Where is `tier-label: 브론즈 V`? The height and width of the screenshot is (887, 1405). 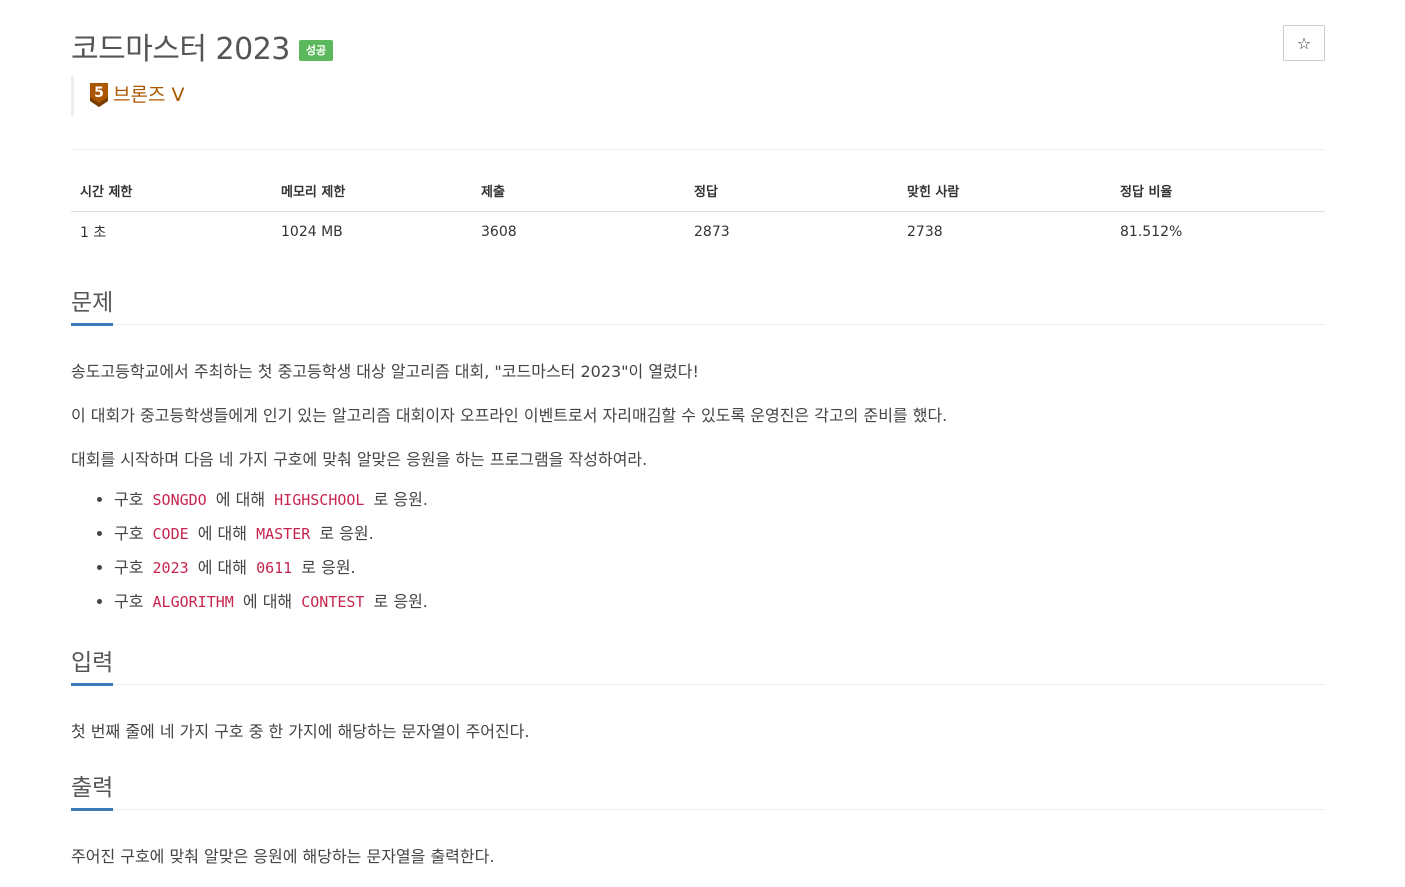 tier-label: 브론즈 V is located at coordinates (148, 95).